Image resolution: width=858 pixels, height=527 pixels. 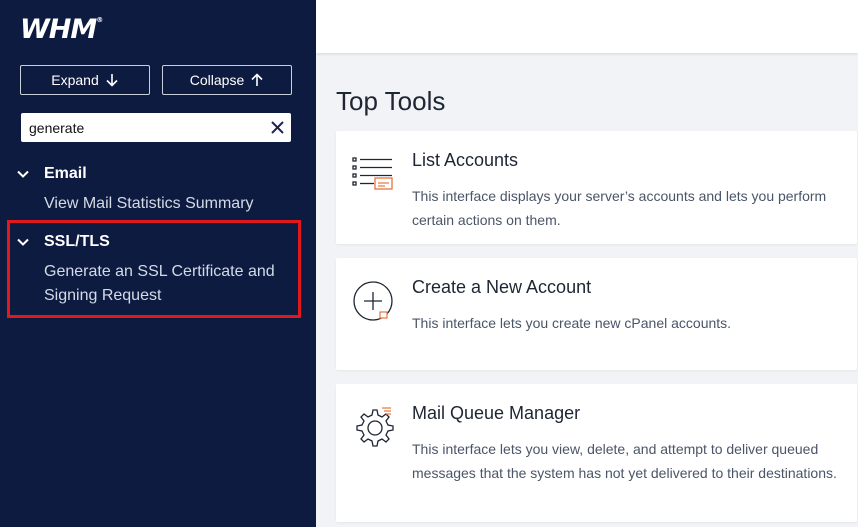 I want to click on create-account-icon, so click(x=373, y=301).